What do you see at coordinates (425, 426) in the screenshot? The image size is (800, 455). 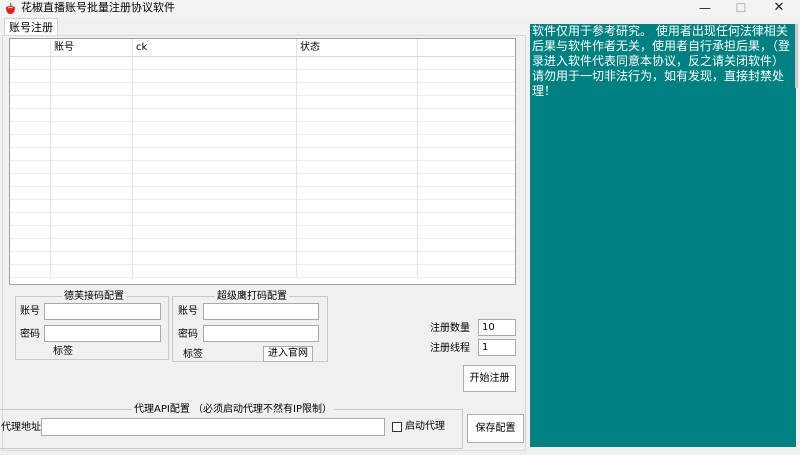 I see `enable-proxy-label: 启动代理` at bounding box center [425, 426].